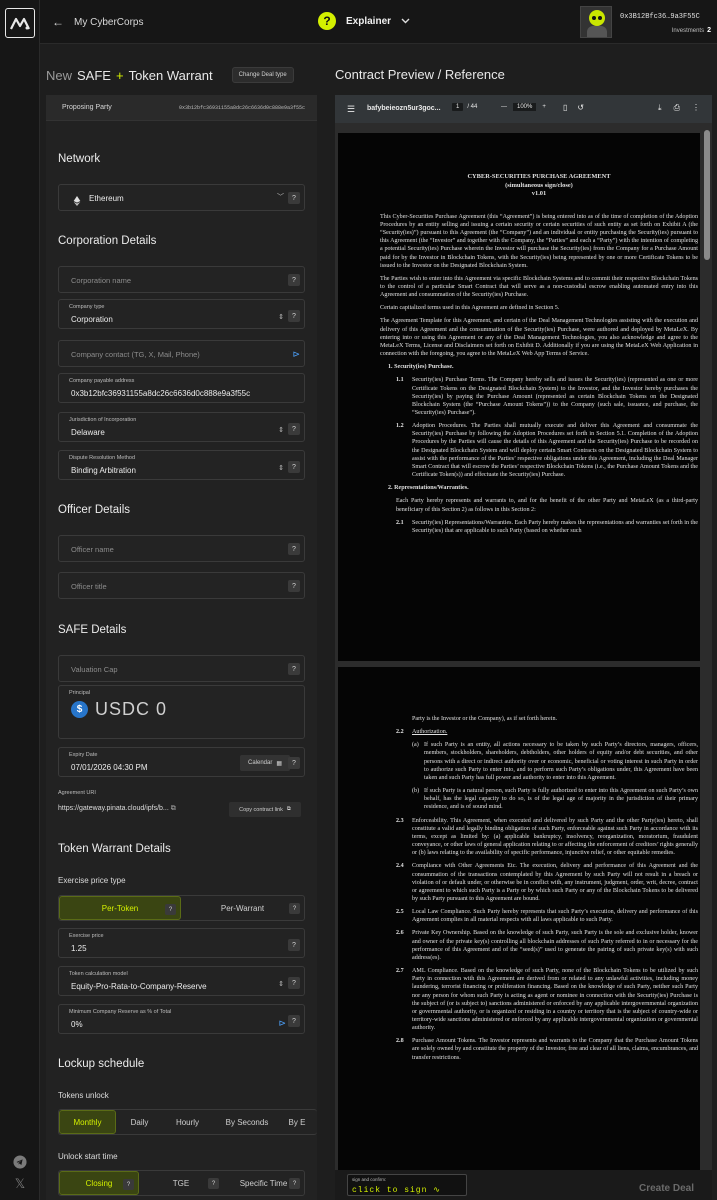  What do you see at coordinates (458, 107) in the screenshot?
I see `page-current-input: 1` at bounding box center [458, 107].